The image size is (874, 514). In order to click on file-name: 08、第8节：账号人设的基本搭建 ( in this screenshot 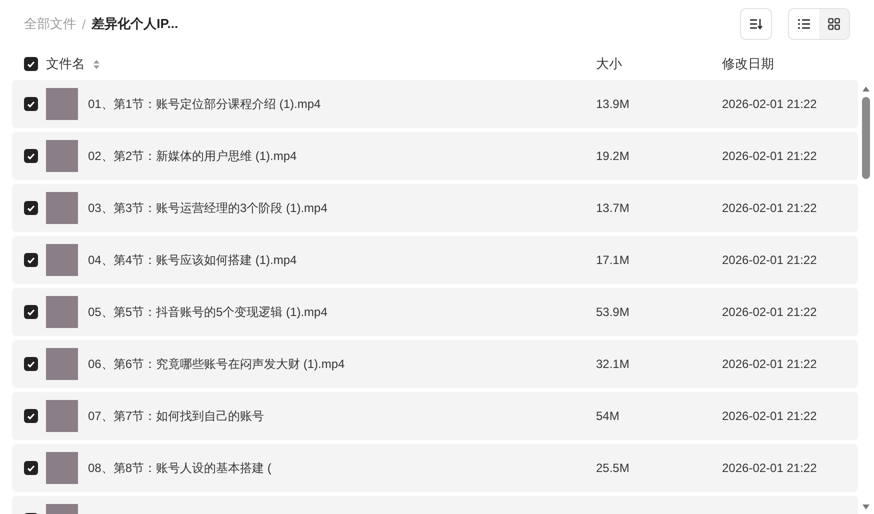, I will do `click(180, 468)`.